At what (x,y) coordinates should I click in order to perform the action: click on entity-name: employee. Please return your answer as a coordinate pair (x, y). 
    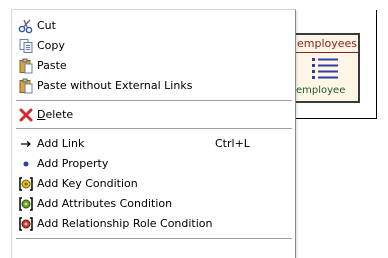
    Looking at the image, I should click on (321, 90).